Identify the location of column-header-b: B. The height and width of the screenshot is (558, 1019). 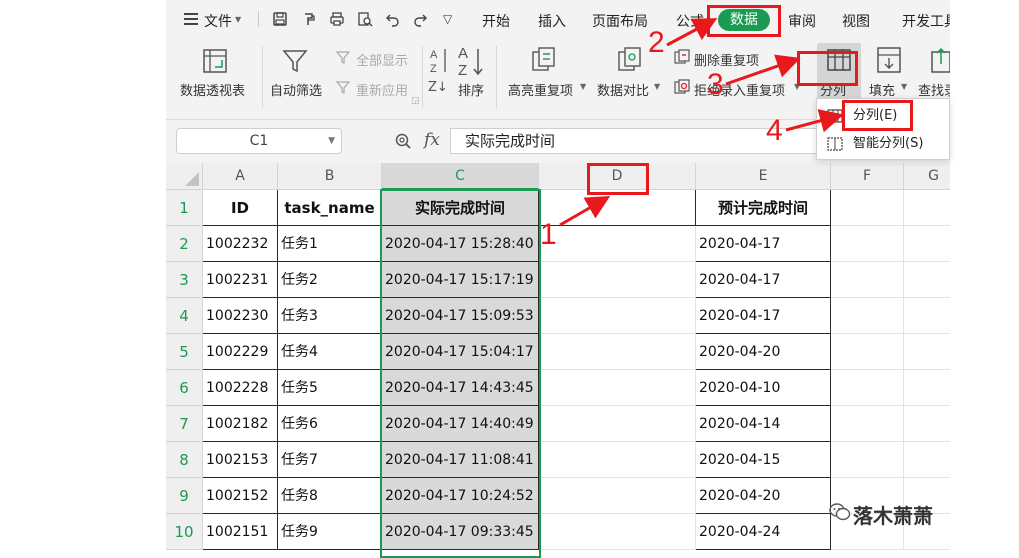
(330, 176).